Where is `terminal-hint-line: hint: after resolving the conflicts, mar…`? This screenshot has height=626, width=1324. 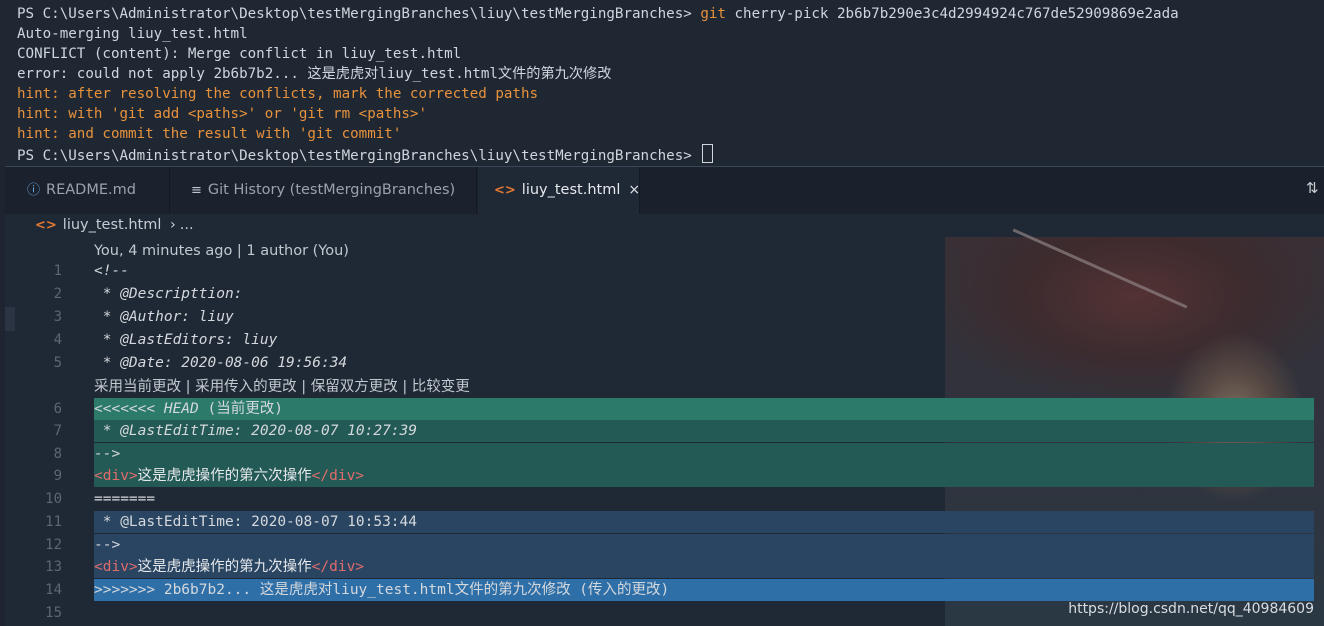 terminal-hint-line: hint: after resolving the conflicts, mar… is located at coordinates (278, 94).